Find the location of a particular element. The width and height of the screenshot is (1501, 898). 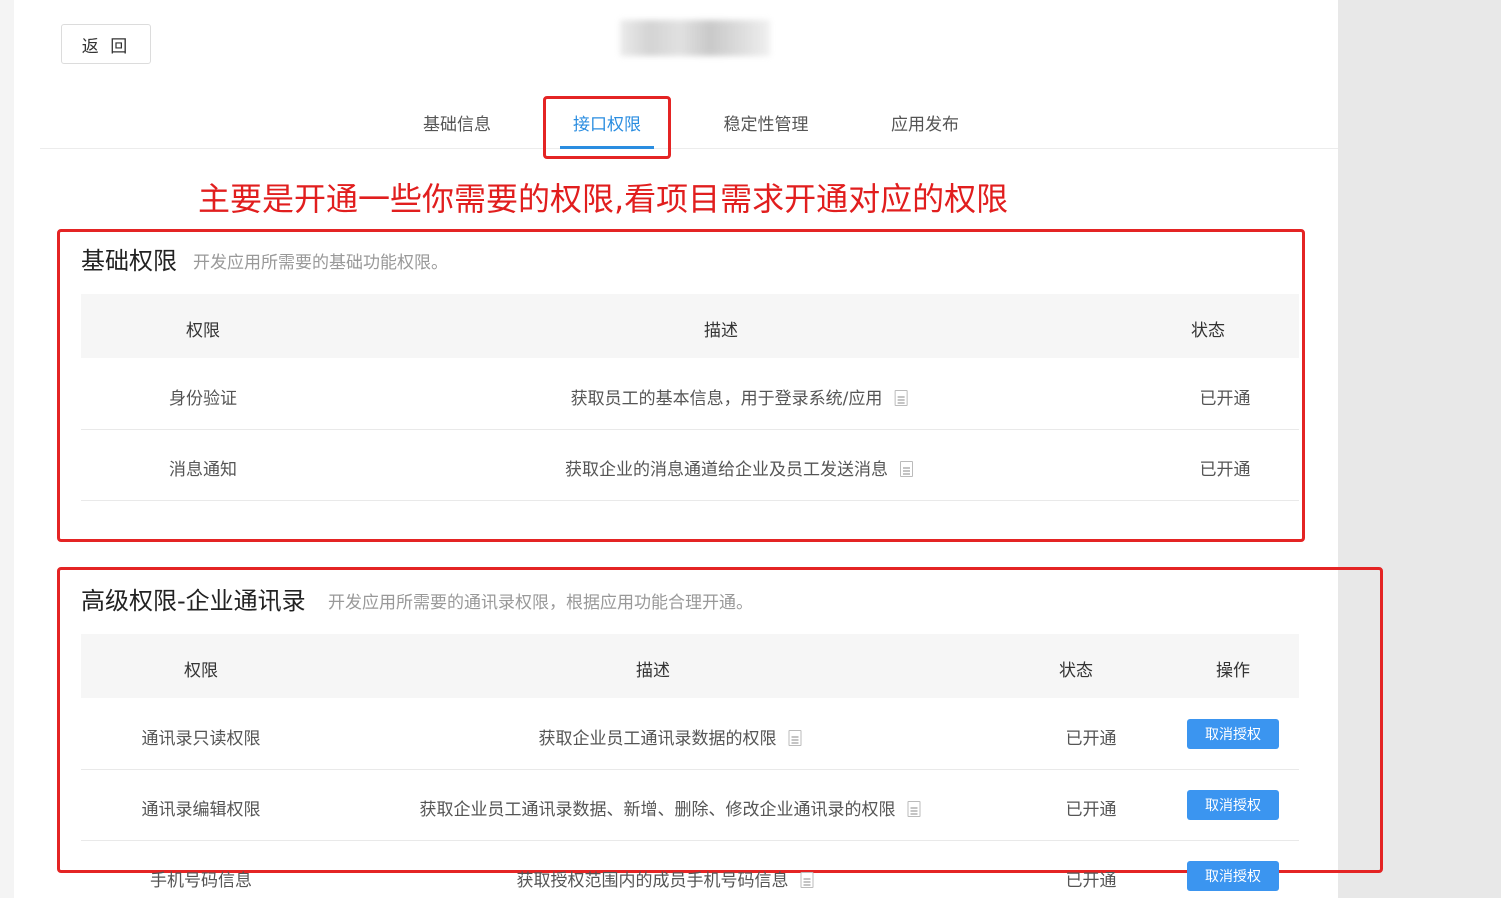

annotation-text: 主要是开通一些你需要的权限,看项目需求开通对应的权限 is located at coordinates (603, 199).